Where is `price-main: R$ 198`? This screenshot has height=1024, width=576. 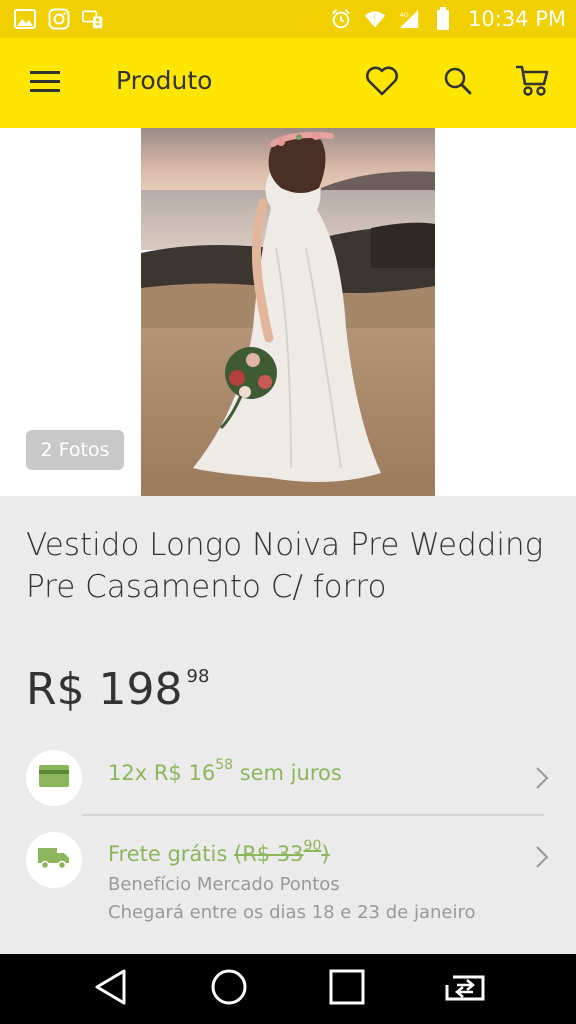 price-main: R$ 198 is located at coordinates (104, 689).